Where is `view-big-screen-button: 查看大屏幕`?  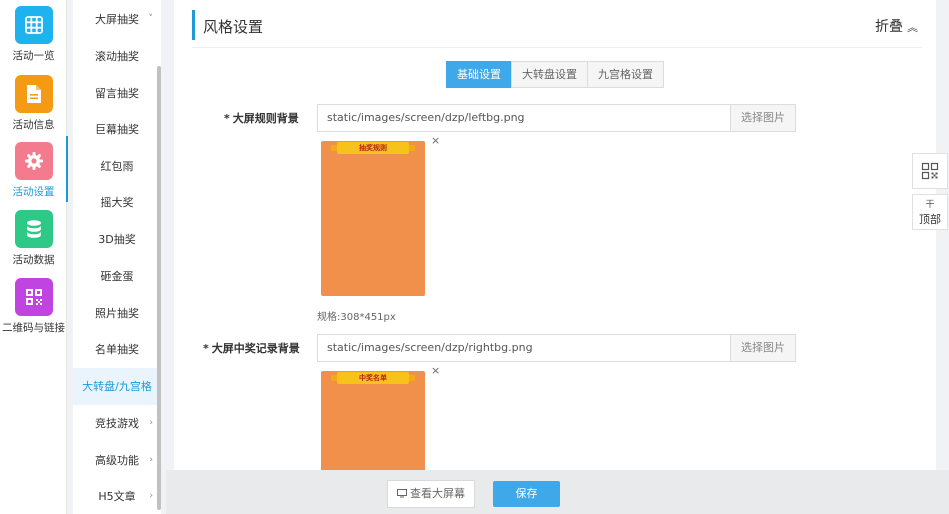
view-big-screen-button: 查看大屏幕 is located at coordinates (431, 494).